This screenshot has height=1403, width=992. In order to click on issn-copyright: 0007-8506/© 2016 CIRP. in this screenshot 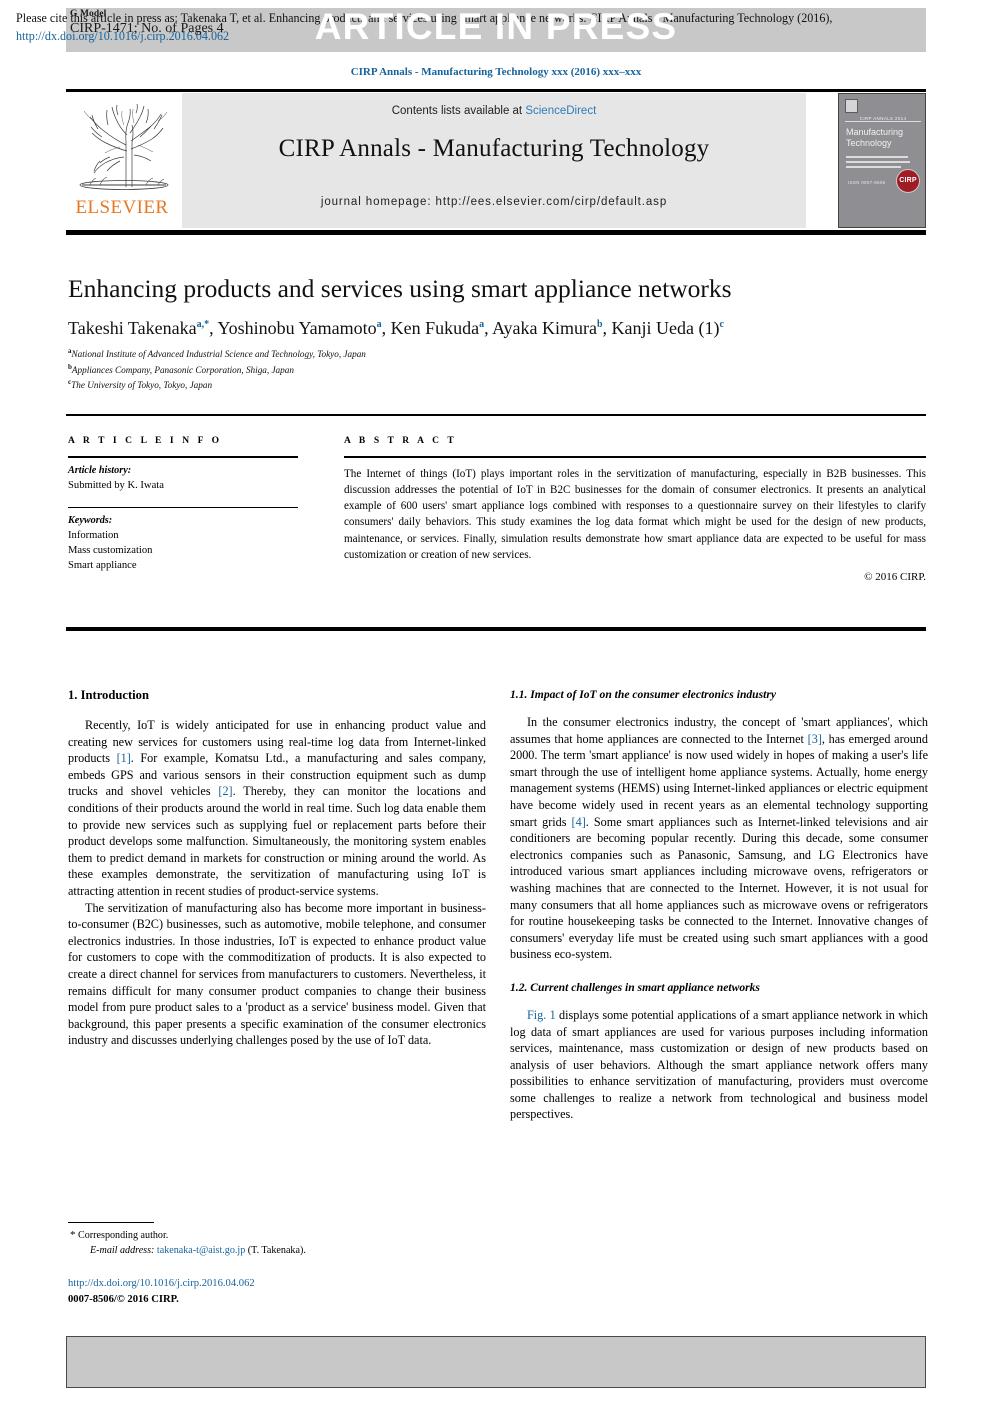, I will do `click(123, 1299)`.